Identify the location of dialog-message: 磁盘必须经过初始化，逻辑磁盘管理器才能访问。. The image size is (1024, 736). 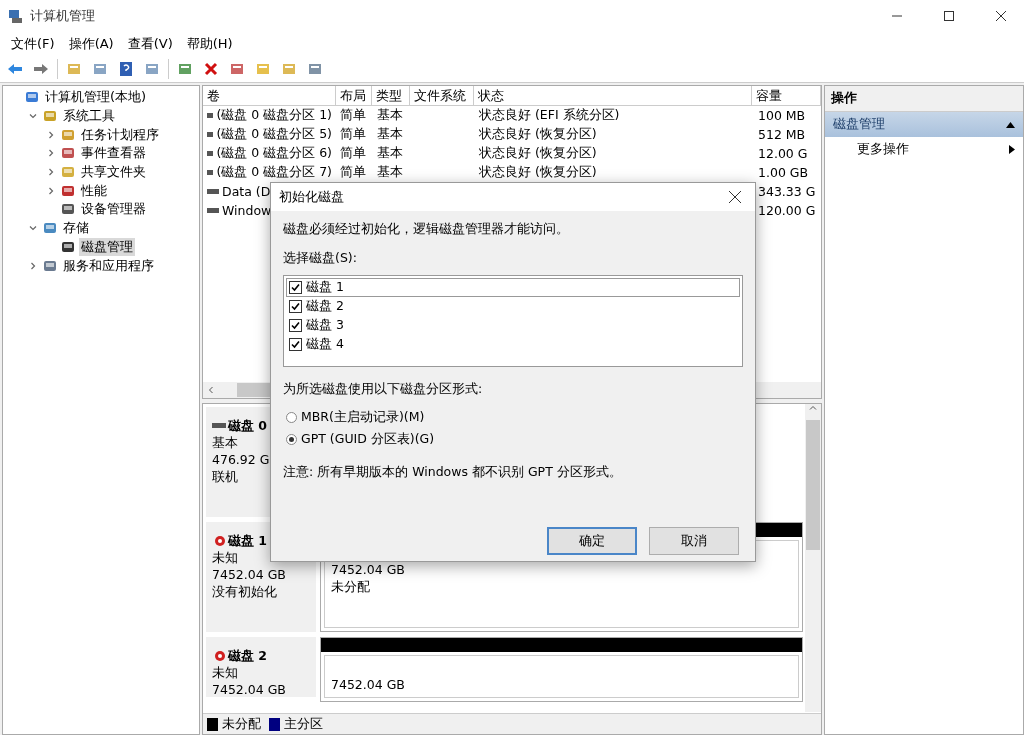
(426, 228).